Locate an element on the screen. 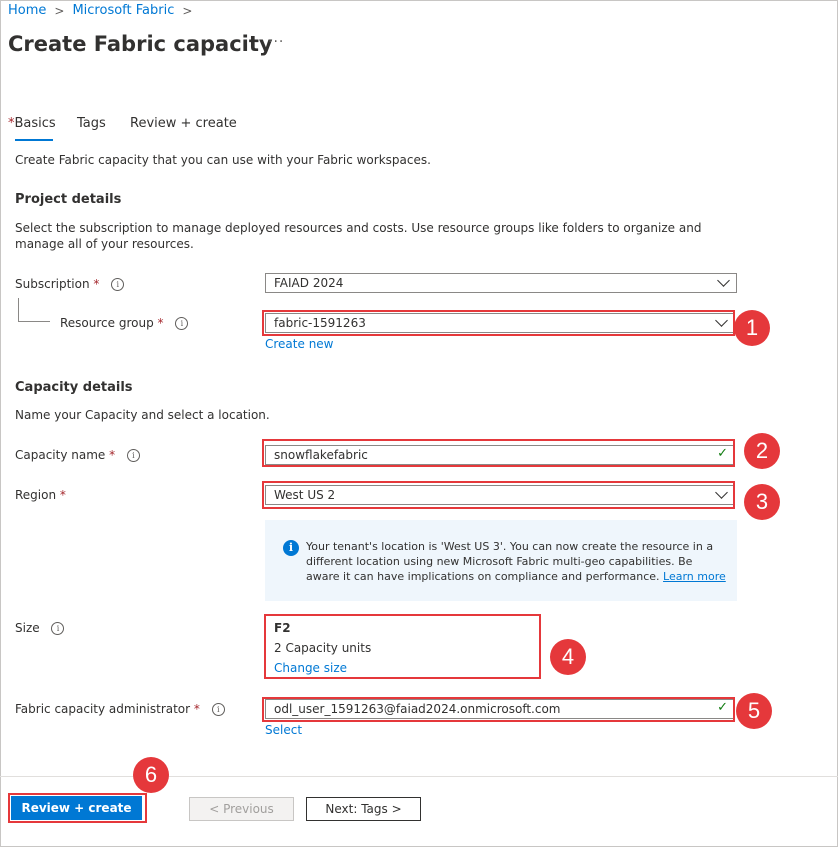 This screenshot has height=847, width=838. subscription-dropdown: FAIAD 2024 is located at coordinates (501, 283).